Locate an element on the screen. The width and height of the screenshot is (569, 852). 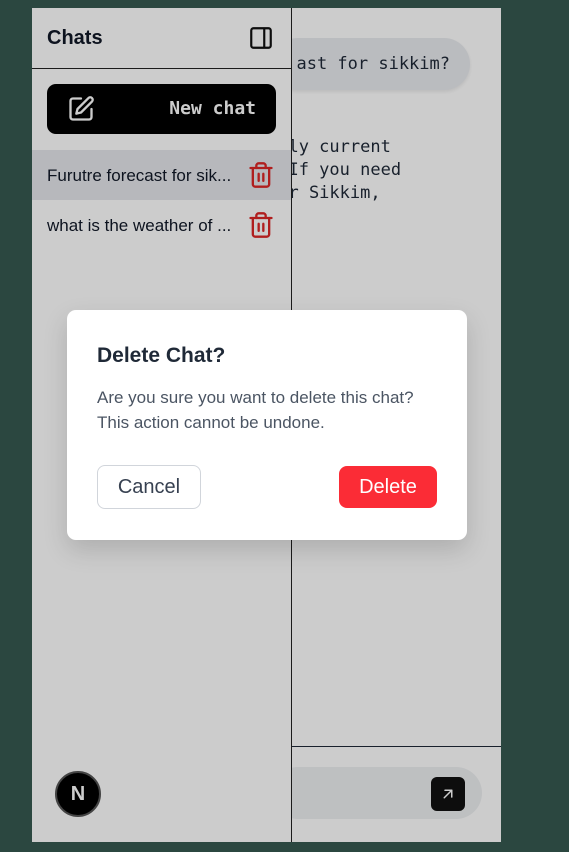
cancel-button: Cancel is located at coordinates (149, 487).